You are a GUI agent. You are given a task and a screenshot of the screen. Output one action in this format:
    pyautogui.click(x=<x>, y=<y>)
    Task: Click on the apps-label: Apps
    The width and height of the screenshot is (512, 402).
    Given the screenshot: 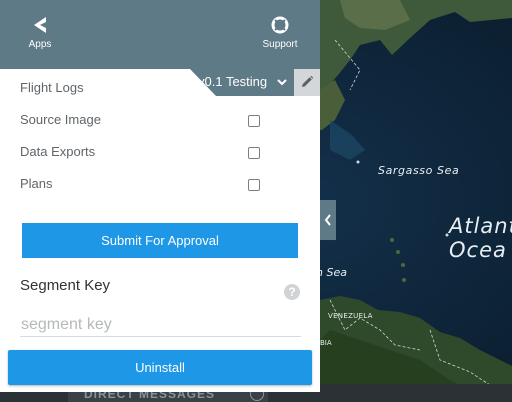 What is the action you would take?
    pyautogui.click(x=40, y=44)
    